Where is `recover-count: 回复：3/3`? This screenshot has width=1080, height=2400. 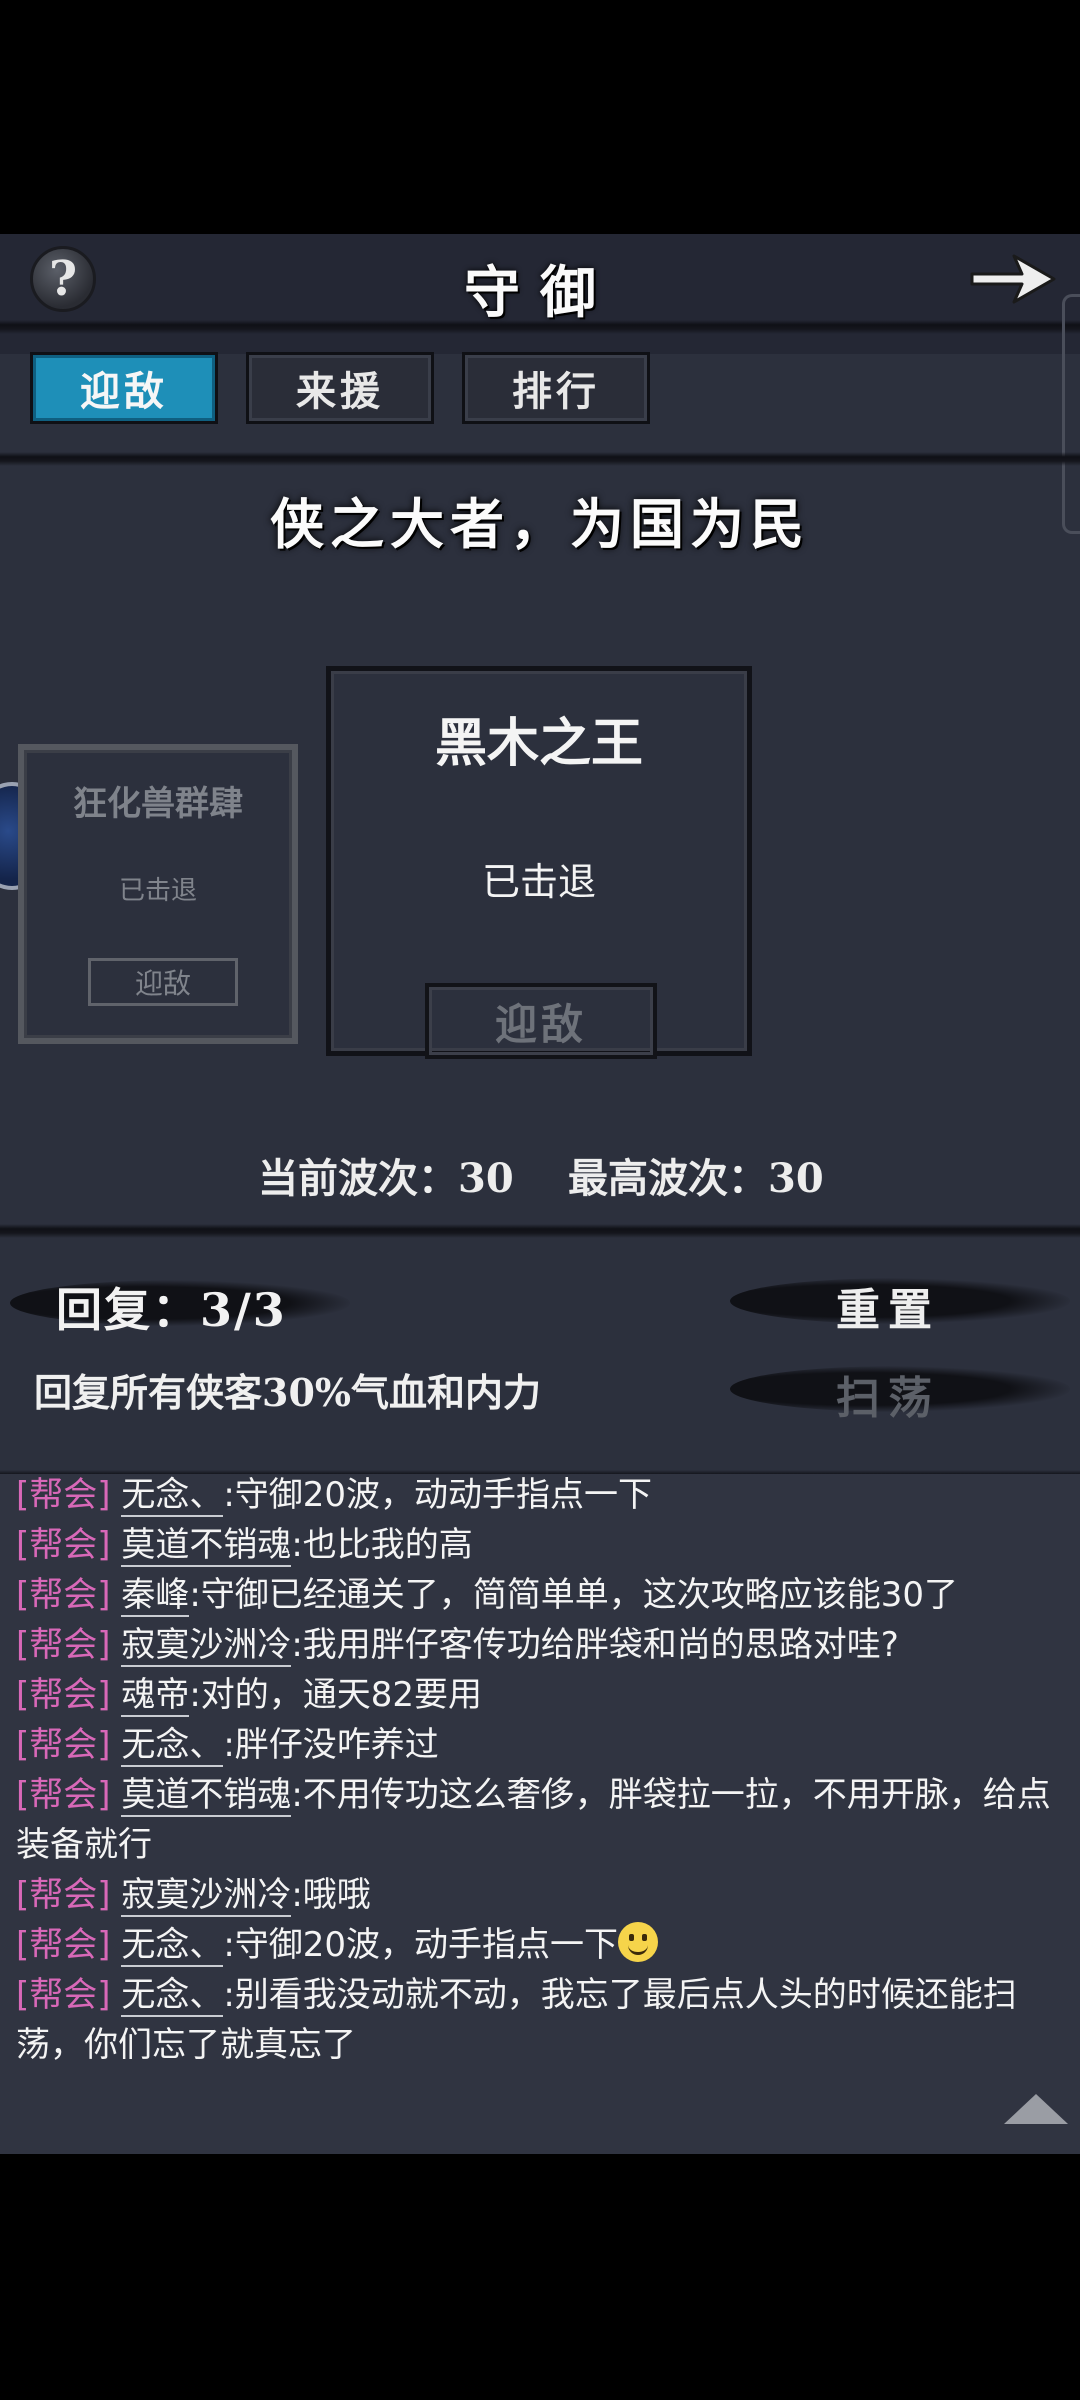
recover-count: 回复：3/3 is located at coordinates (171, 1307).